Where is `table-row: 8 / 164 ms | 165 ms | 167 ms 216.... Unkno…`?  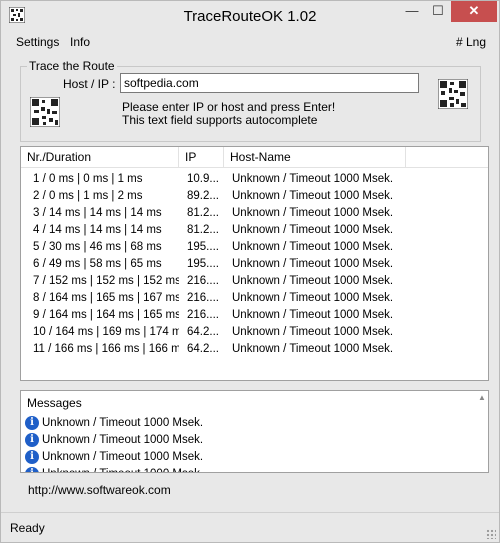 table-row: 8 / 164 ms | 165 ms | 167 ms 216.... Unkno… is located at coordinates (254, 298).